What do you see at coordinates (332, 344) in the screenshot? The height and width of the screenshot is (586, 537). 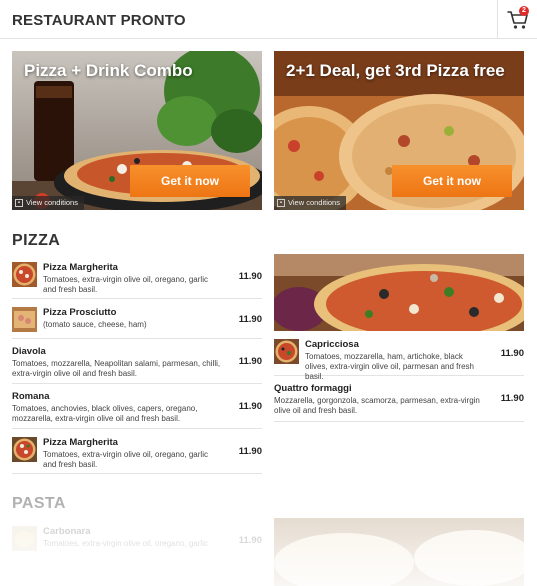 I see `item-name: Capricciosa` at bounding box center [332, 344].